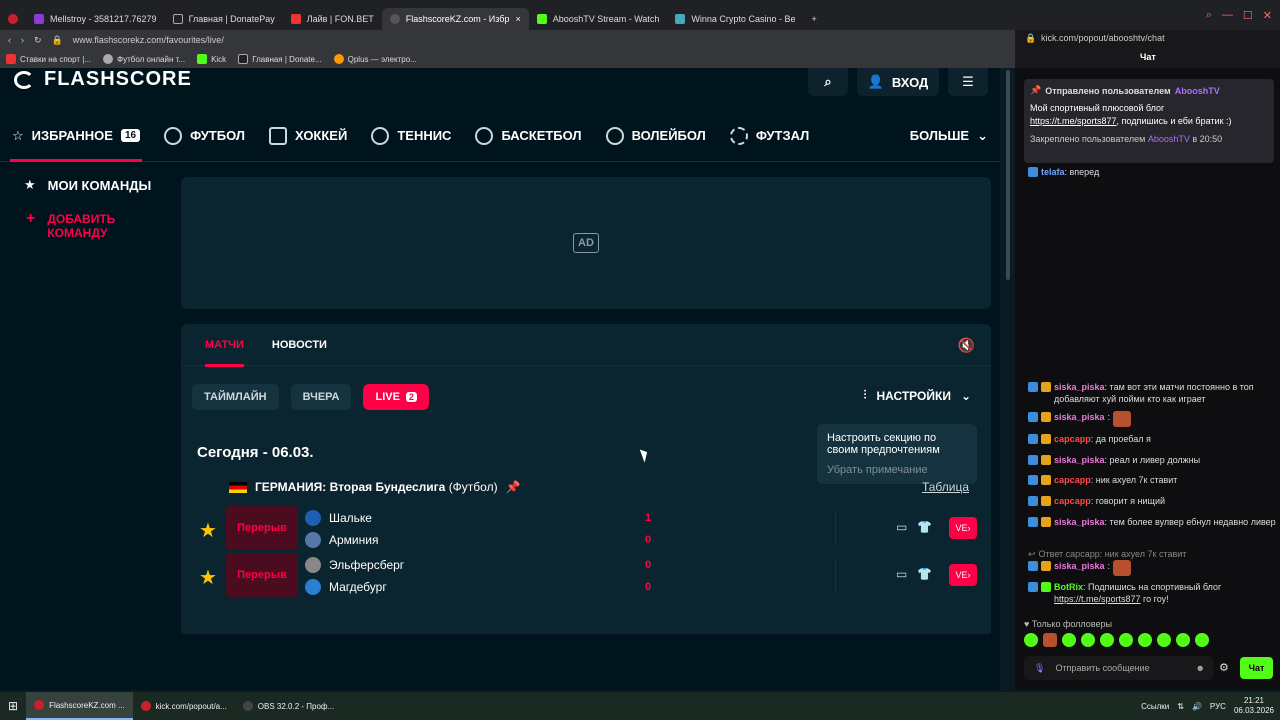 This screenshot has width=1280, height=720. I want to click on plus-icon: +, so click(31, 218).